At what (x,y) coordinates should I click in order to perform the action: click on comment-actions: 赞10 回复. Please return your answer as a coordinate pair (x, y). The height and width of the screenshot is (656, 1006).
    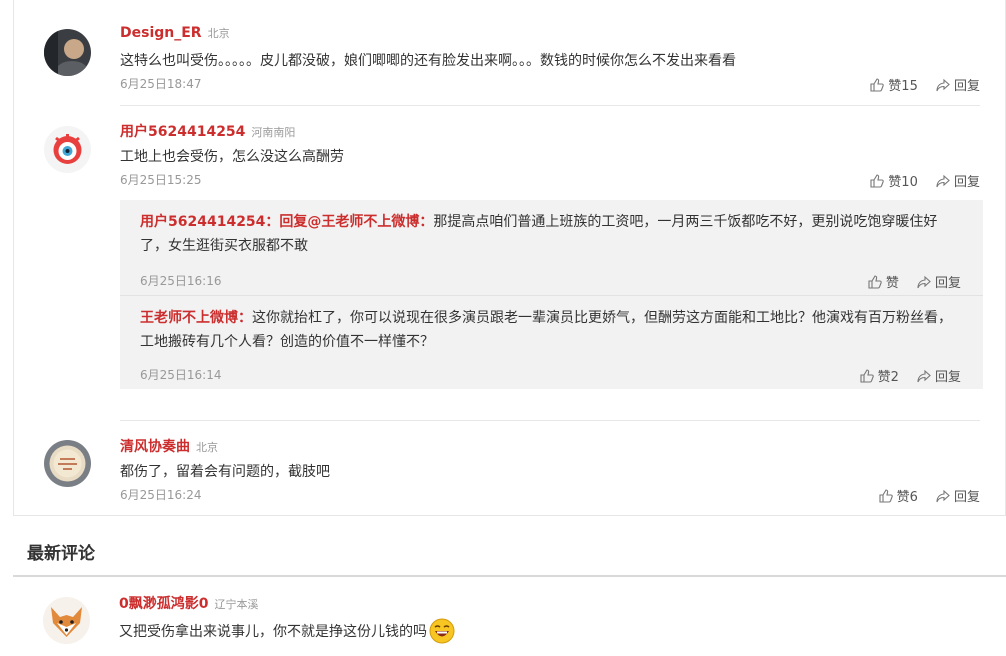
    Looking at the image, I should click on (918, 181).